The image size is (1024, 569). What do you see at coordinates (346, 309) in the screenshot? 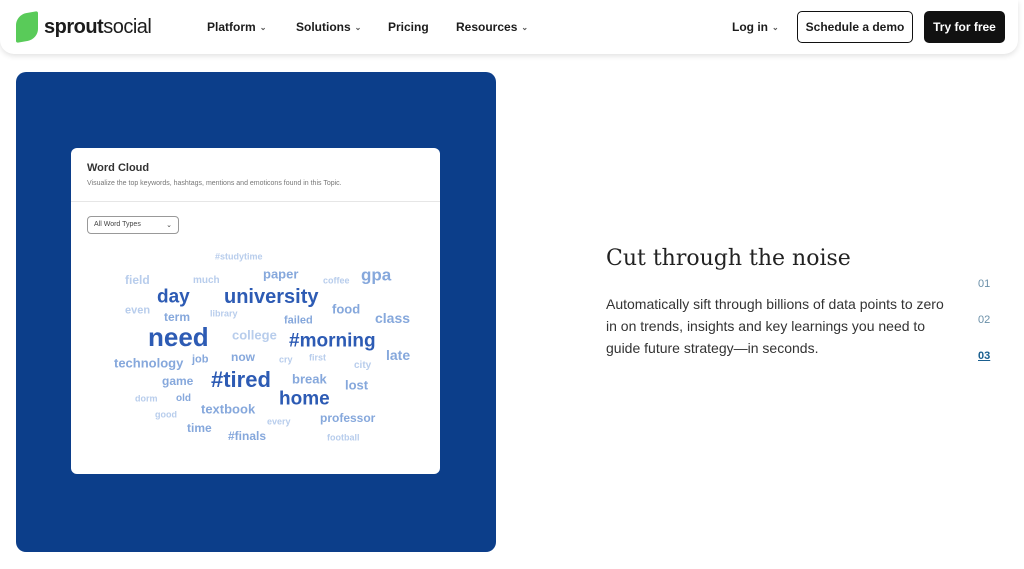
I see `word-cloud-word: food` at bounding box center [346, 309].